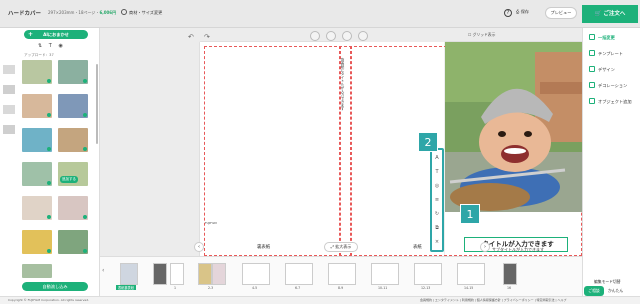 This screenshot has height=304, width=640. What do you see at coordinates (175, 288) in the screenshot?
I see `filmstrip-page-label: 1` at bounding box center [175, 288].